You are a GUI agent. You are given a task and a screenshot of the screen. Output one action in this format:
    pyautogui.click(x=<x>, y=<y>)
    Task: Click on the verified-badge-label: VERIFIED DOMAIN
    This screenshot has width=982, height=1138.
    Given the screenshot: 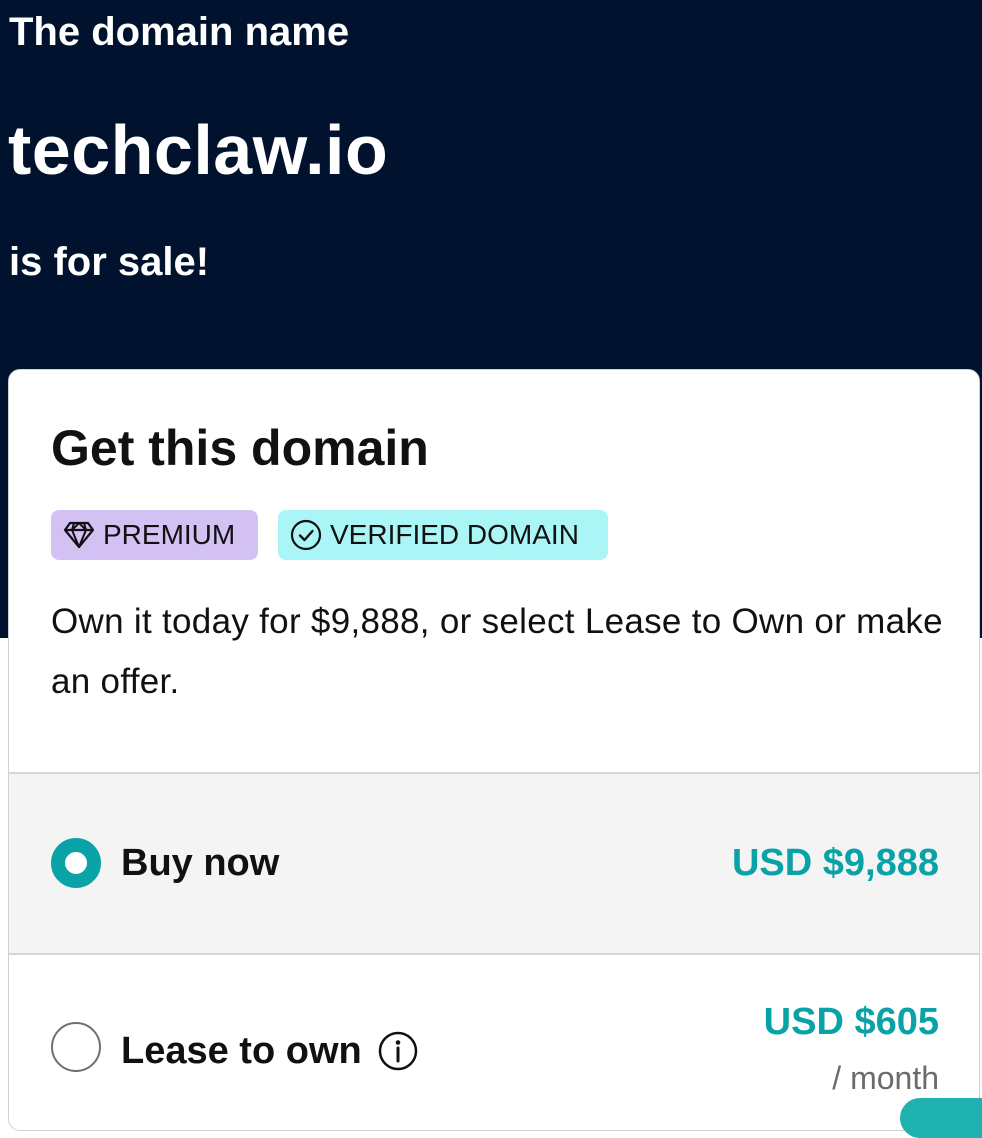 What is the action you would take?
    pyautogui.click(x=454, y=534)
    